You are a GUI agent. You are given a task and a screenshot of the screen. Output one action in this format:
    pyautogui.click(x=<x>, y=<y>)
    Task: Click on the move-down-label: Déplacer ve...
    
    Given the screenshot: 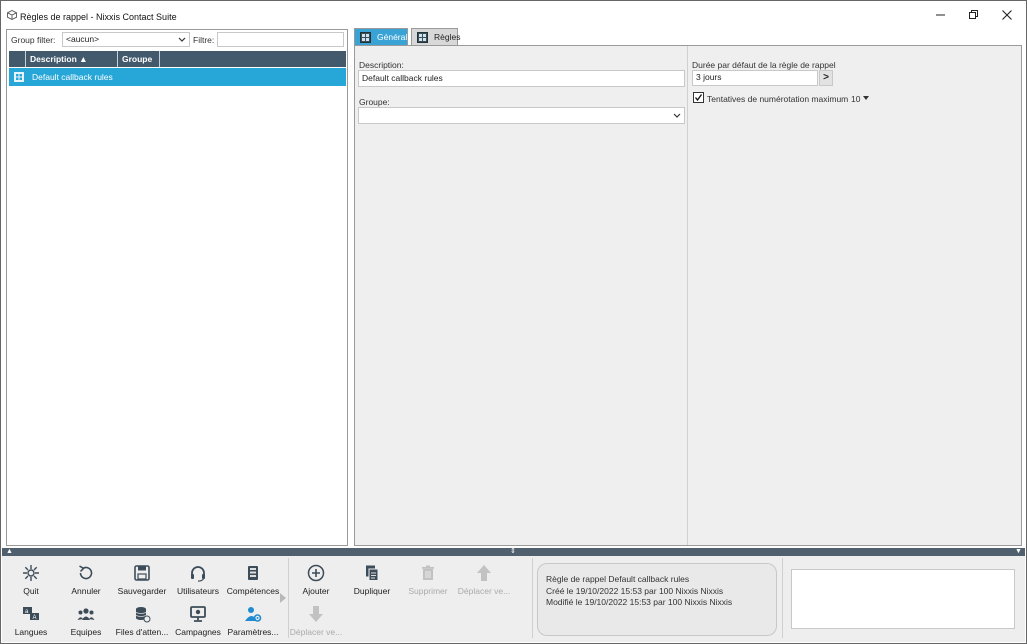 What is the action you would take?
    pyautogui.click(x=316, y=632)
    